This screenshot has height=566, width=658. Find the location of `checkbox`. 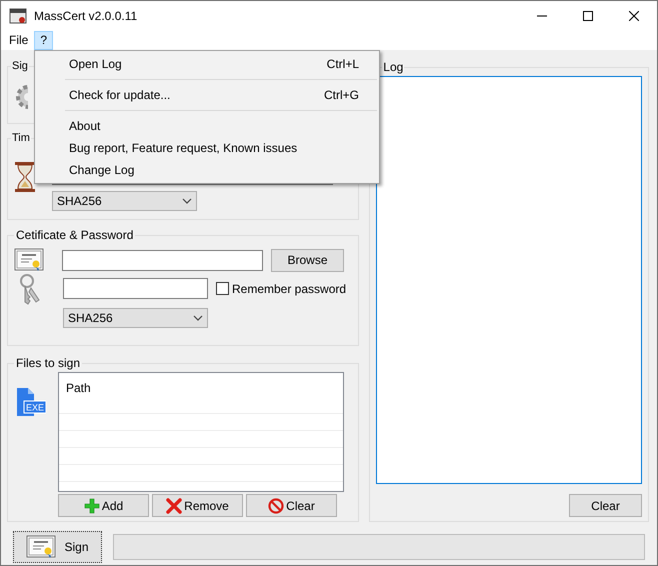

checkbox is located at coordinates (222, 288).